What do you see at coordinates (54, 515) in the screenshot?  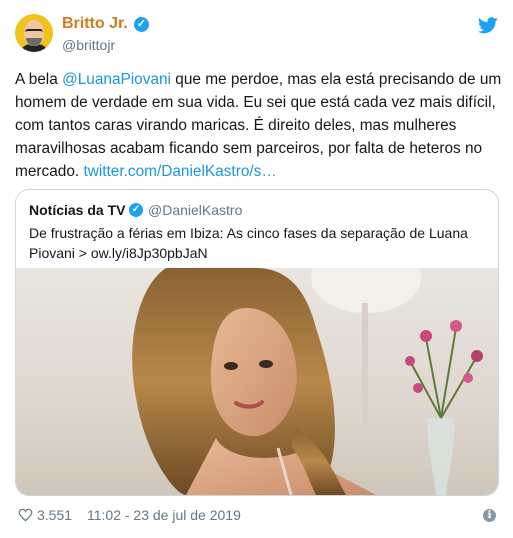 I see `like-count: 3.551` at bounding box center [54, 515].